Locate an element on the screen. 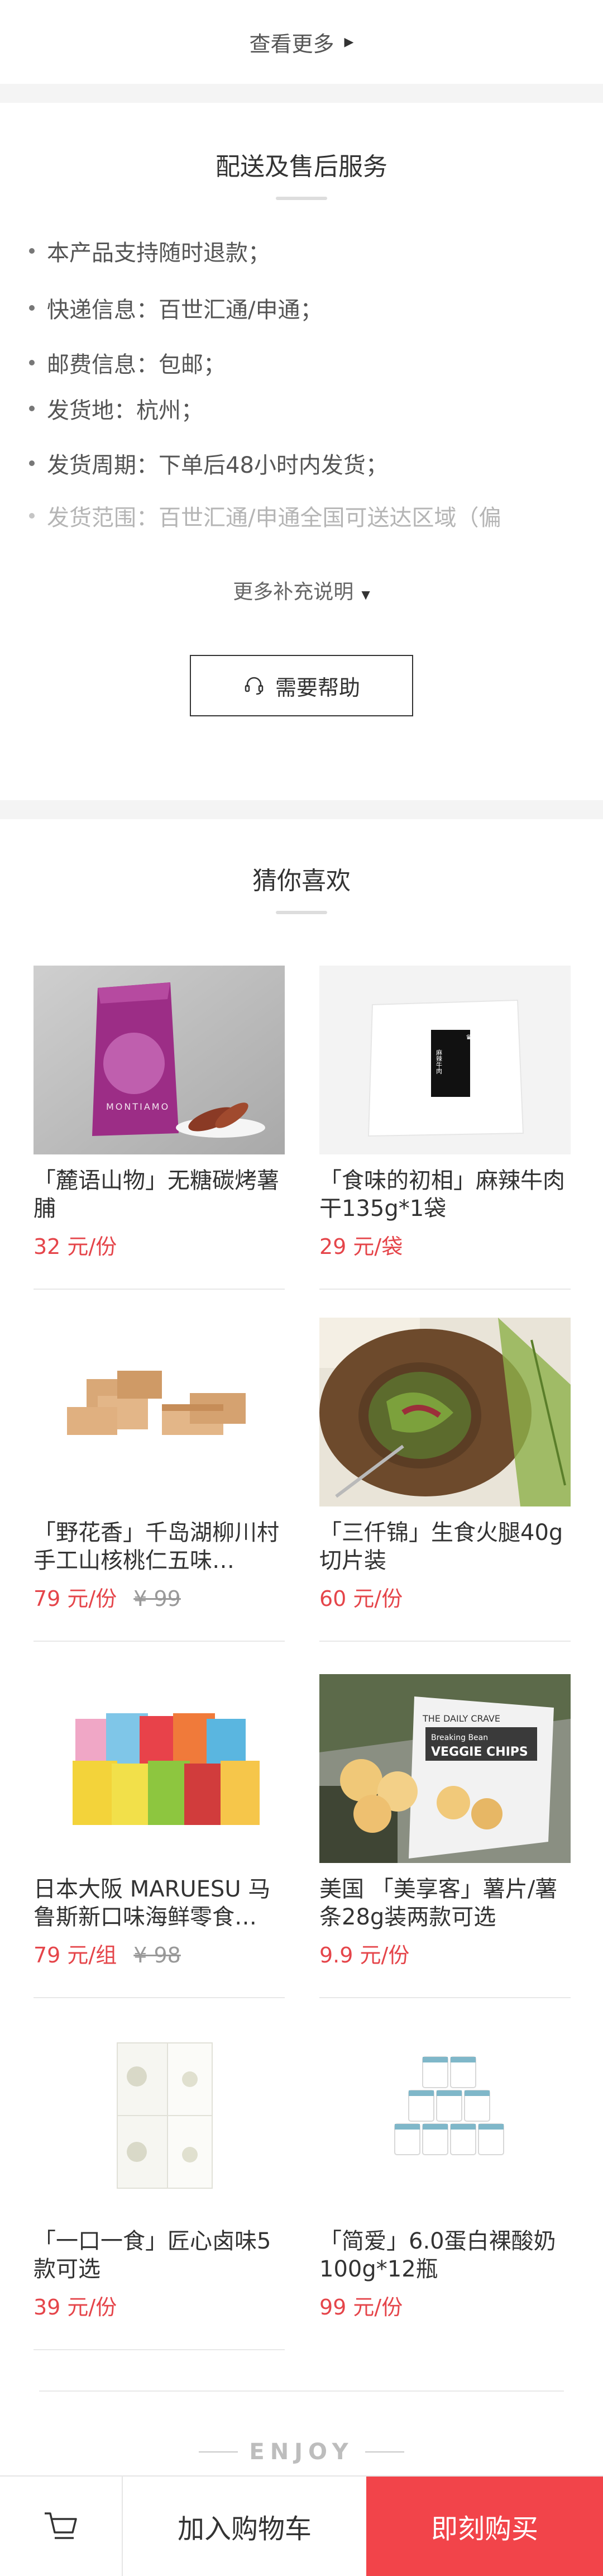  product-name: 「一口一食」匠心卤味5款可选 is located at coordinates (152, 2255).